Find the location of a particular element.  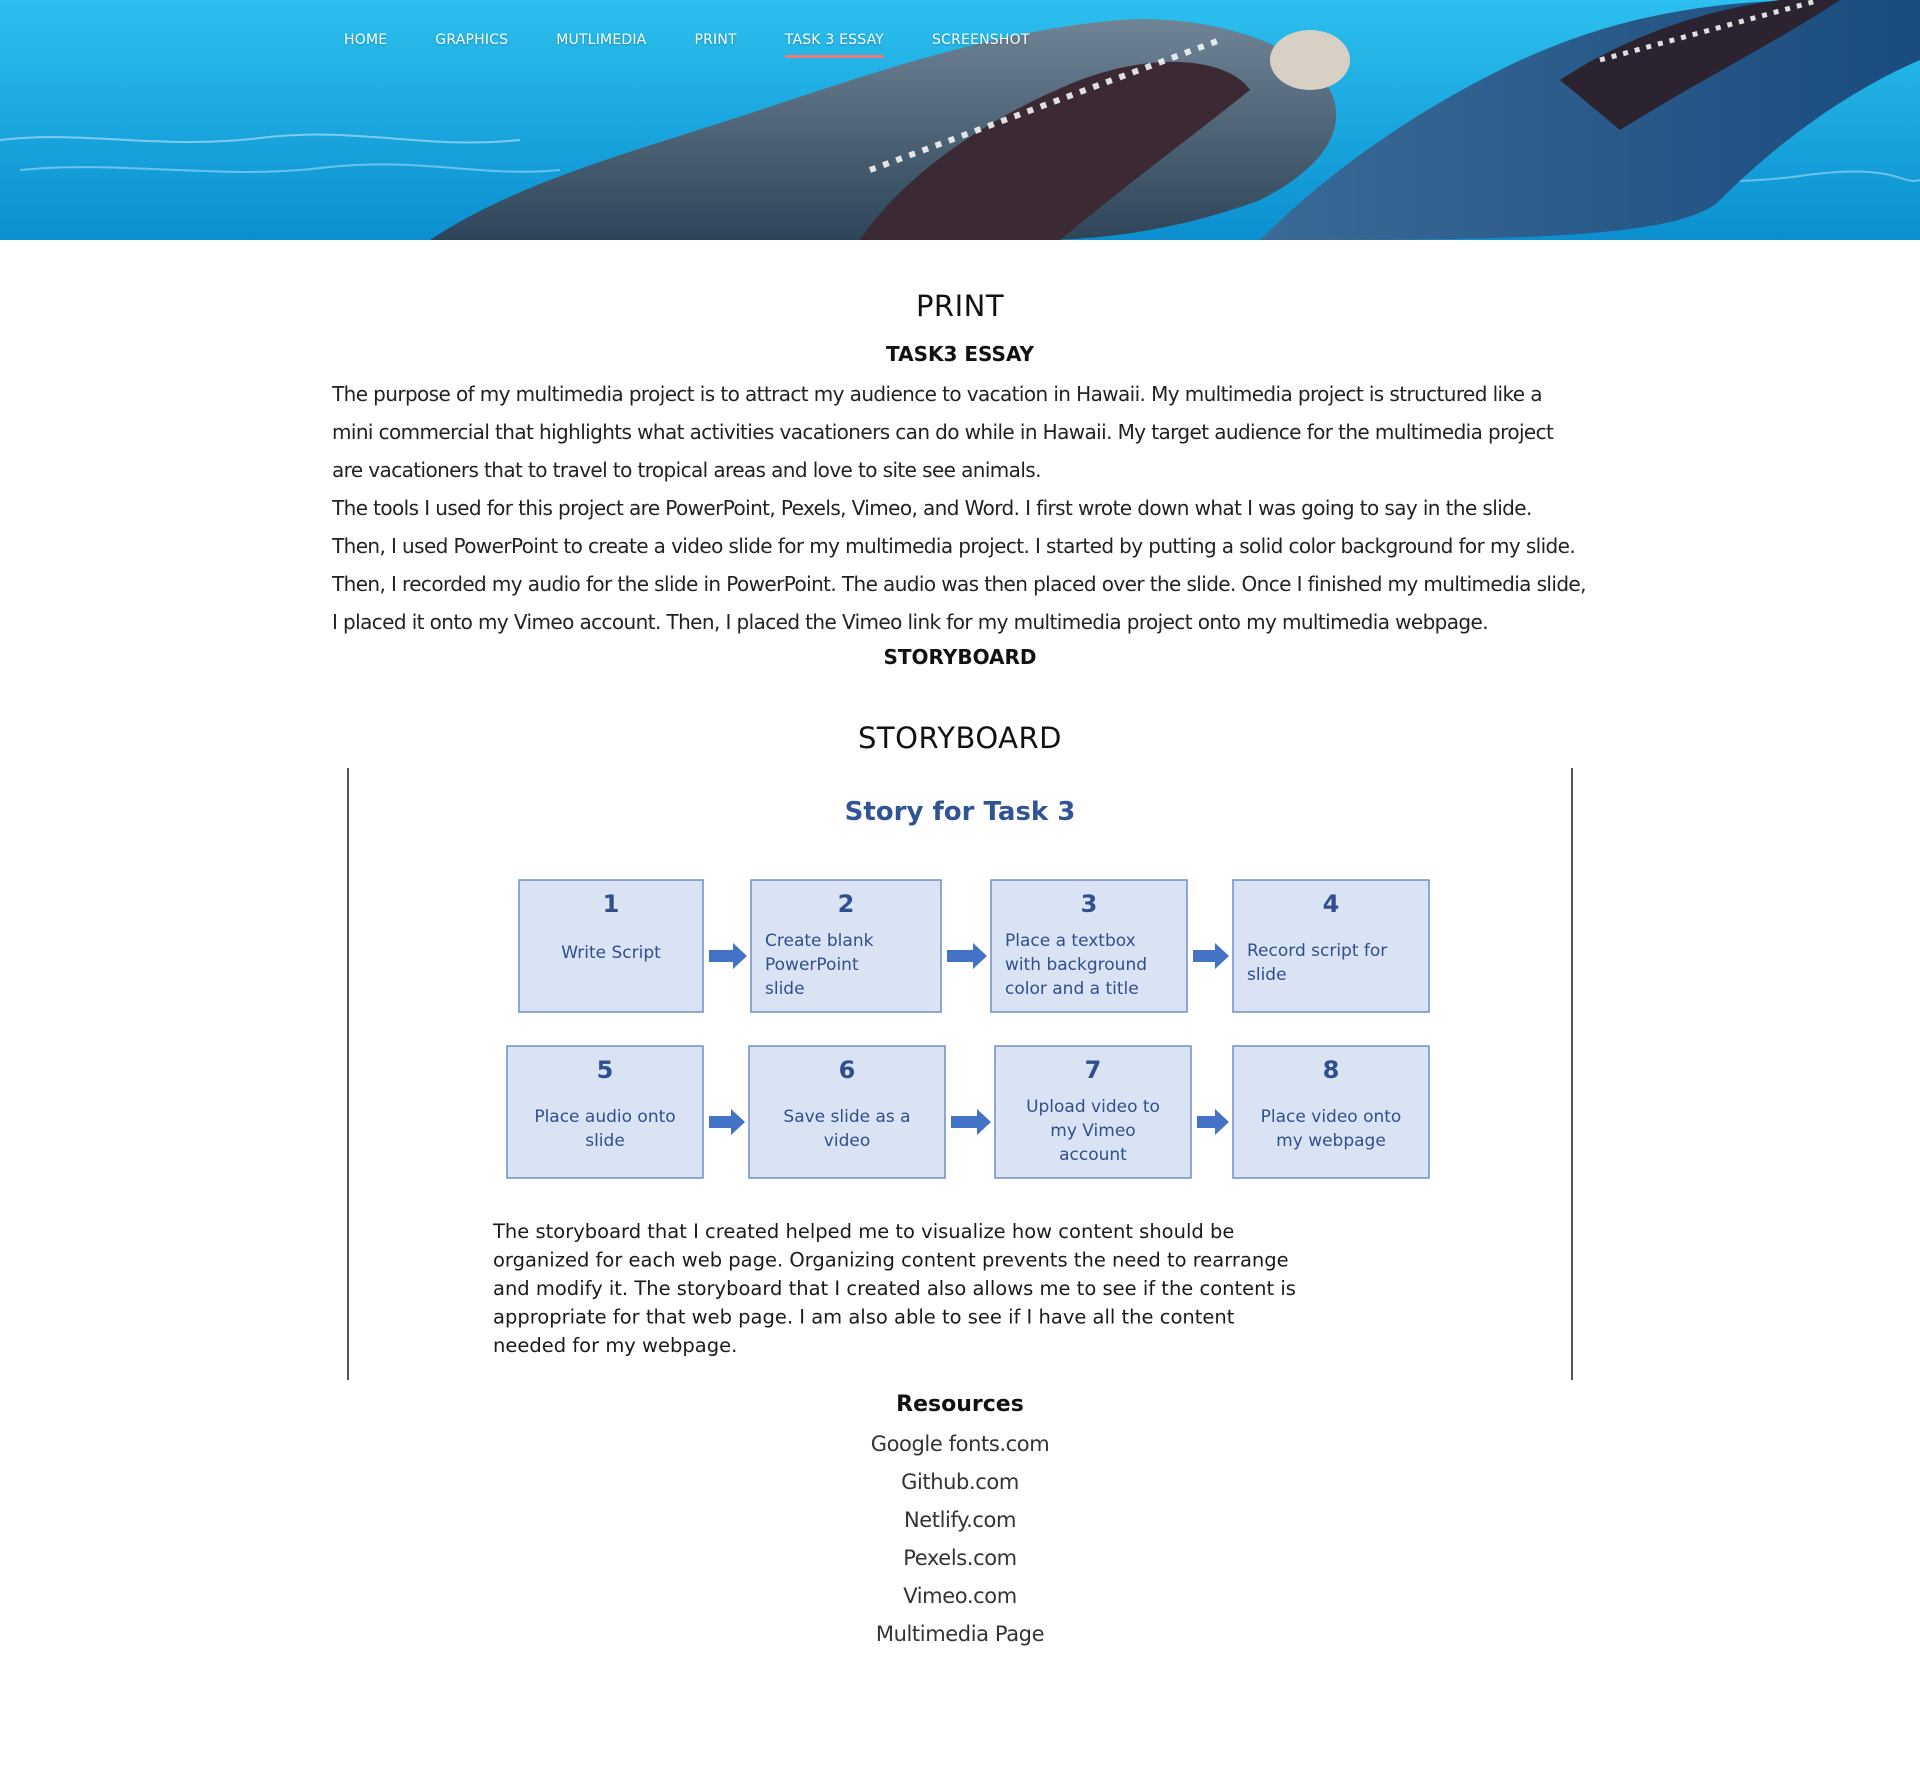

resource-link: Vimeo.com is located at coordinates (960, 1596).